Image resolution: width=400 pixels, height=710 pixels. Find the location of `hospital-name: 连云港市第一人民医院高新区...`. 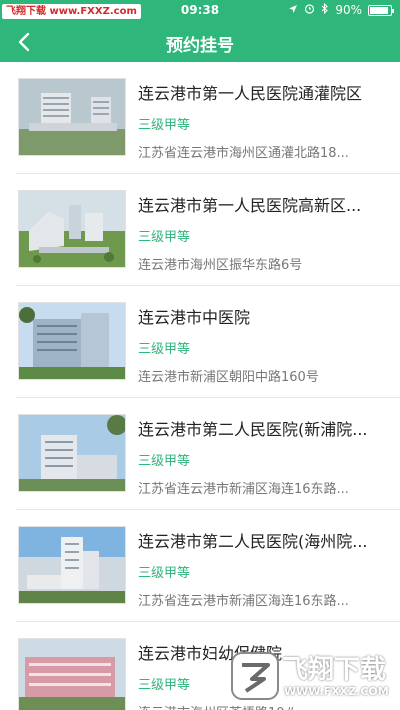

hospital-name: 连云港市第一人民医院高新区... is located at coordinates (250, 205).